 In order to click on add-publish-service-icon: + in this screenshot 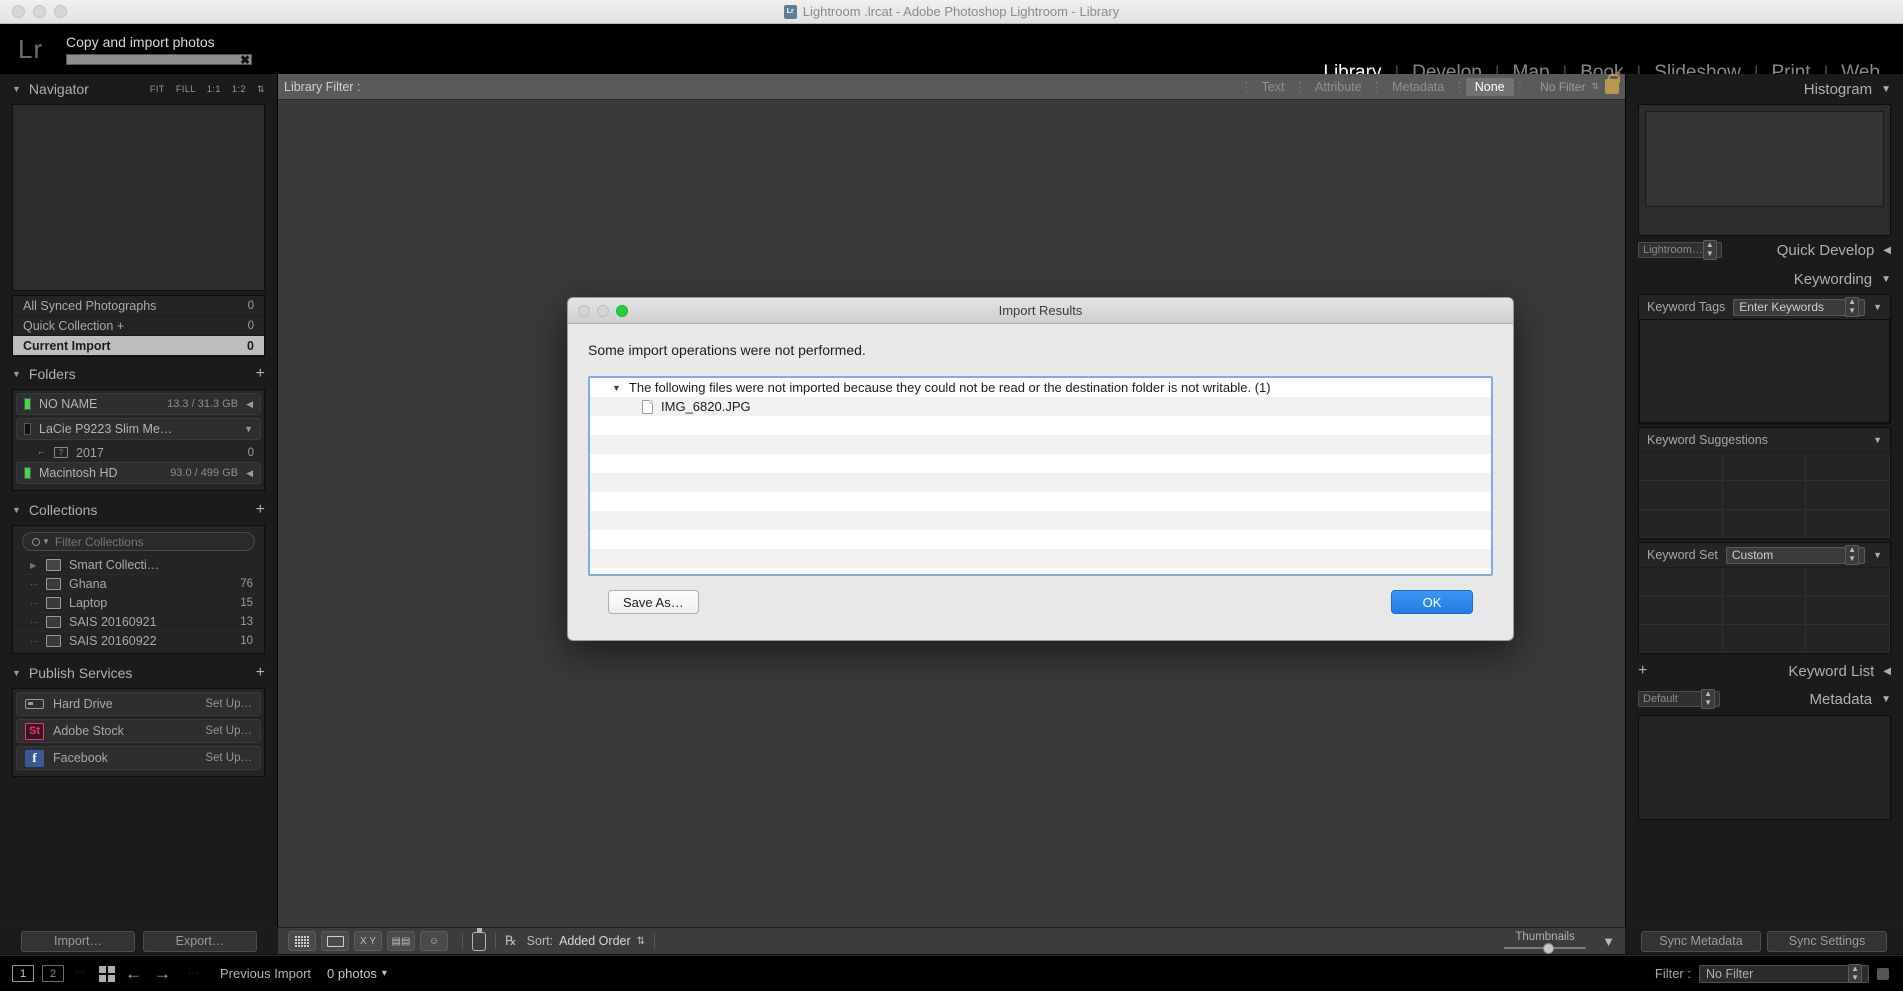, I will do `click(260, 673)`.